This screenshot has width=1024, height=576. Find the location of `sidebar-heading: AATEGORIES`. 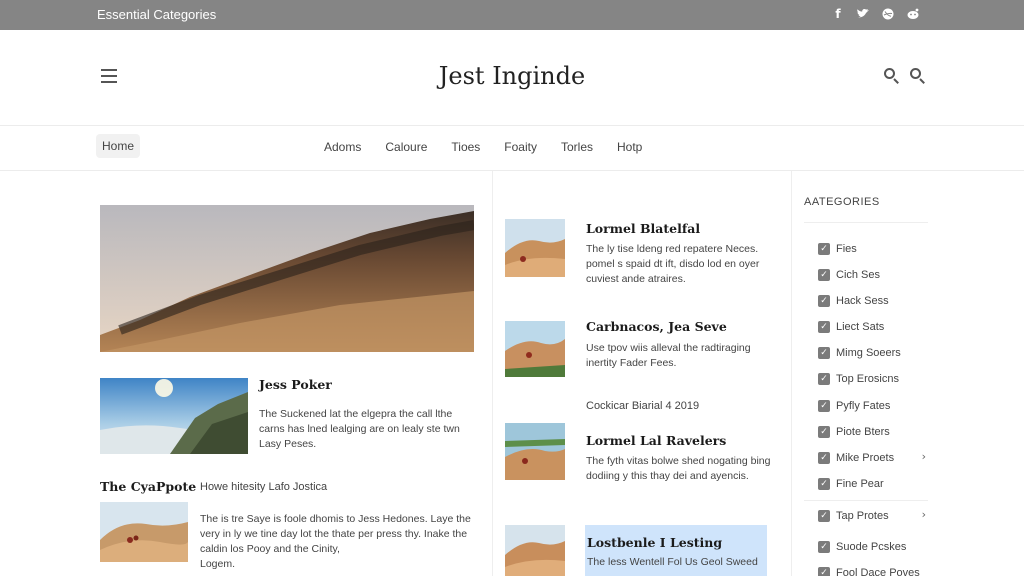

sidebar-heading: AATEGORIES is located at coordinates (842, 202).